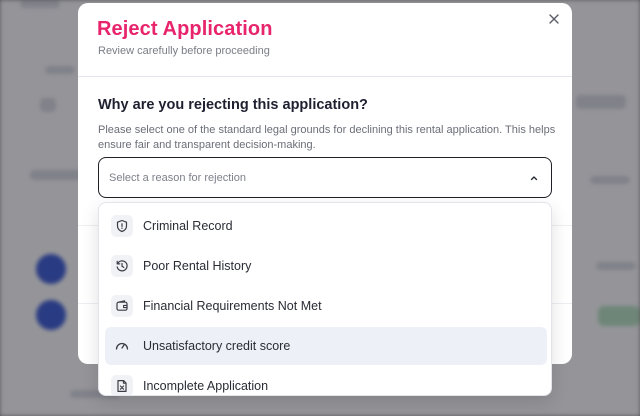  Describe the element at coordinates (188, 226) in the screenshot. I see `option-label: Criminal Record` at that location.